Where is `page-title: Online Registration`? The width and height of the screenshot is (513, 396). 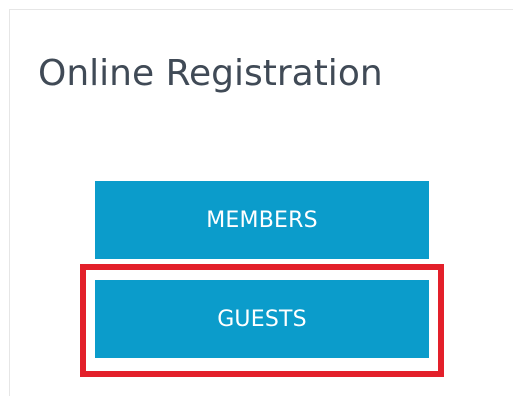 page-title: Online Registration is located at coordinates (210, 73).